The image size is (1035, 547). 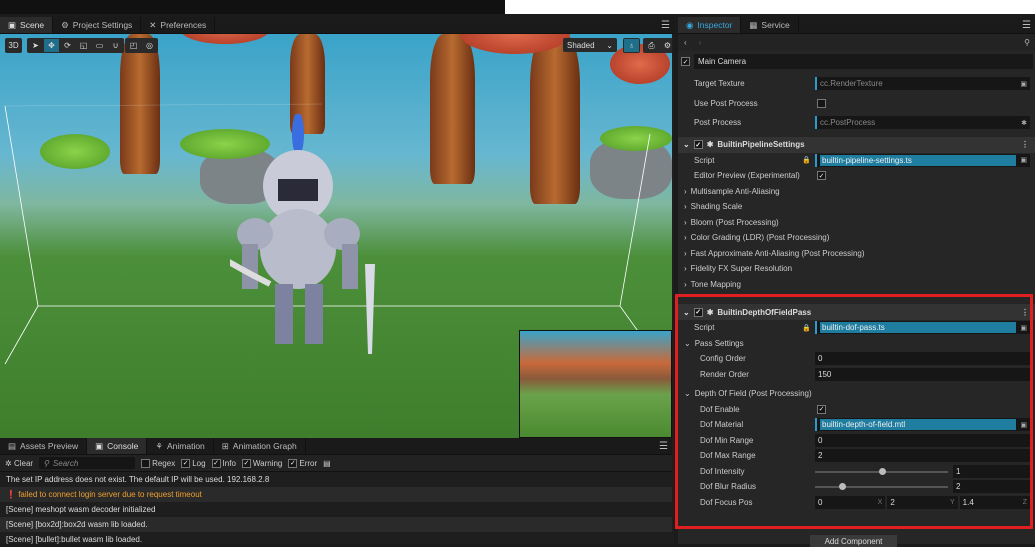 I want to click on dof-enable-checkbox: ✓, so click(x=821, y=409).